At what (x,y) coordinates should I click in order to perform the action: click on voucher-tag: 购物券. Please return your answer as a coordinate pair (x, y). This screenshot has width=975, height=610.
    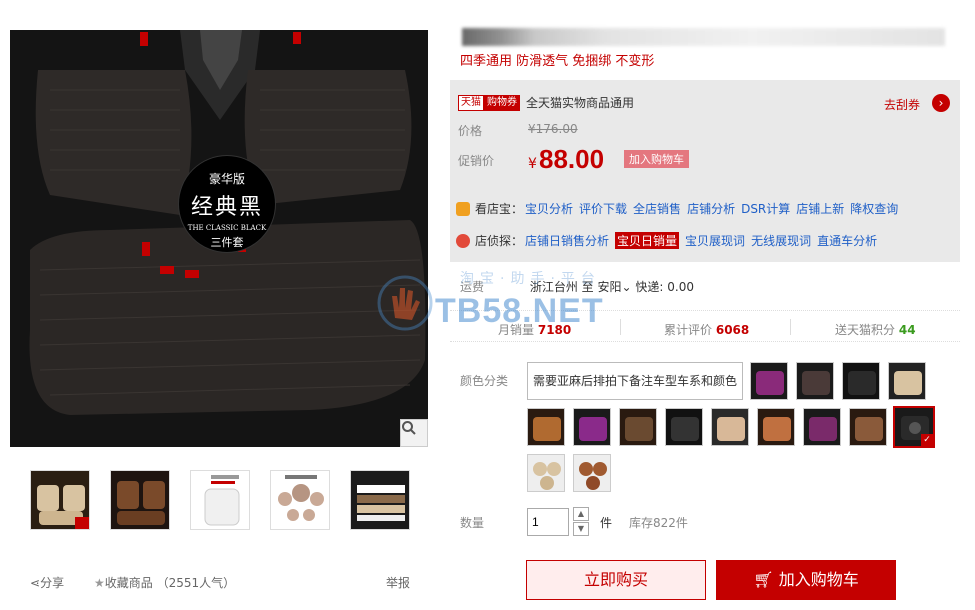
    Looking at the image, I should click on (502, 102).